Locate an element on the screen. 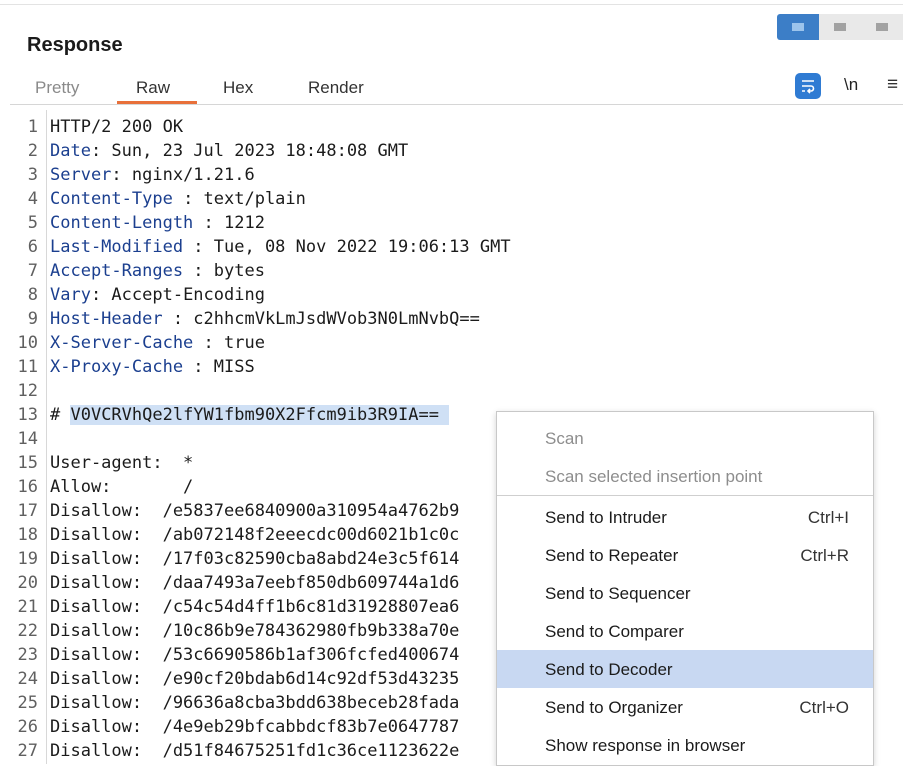 The image size is (903, 766). panel-title: Response is located at coordinates (75, 45).